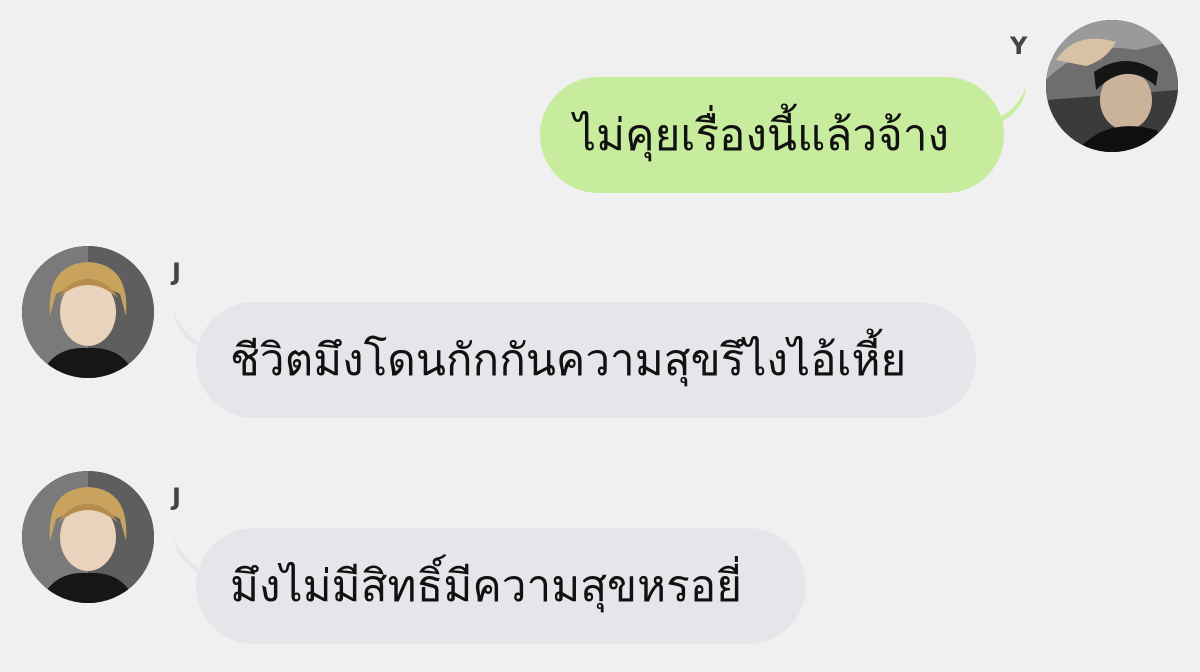  I want to click on message-bubble: ไม่คุยเรื่องนี้แล้วจ้าง, so click(783, 135).